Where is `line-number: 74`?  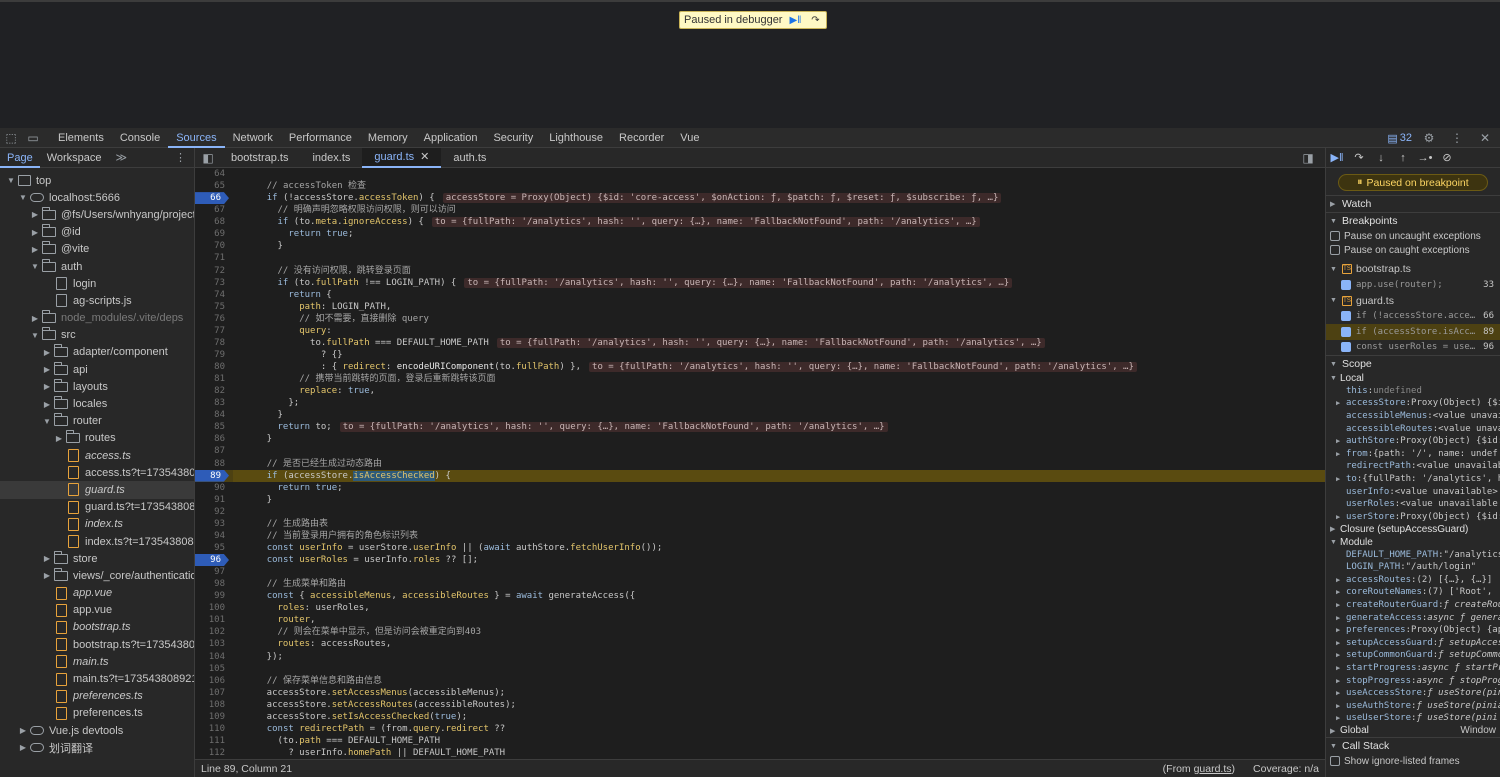
line-number: 74 is located at coordinates (214, 295).